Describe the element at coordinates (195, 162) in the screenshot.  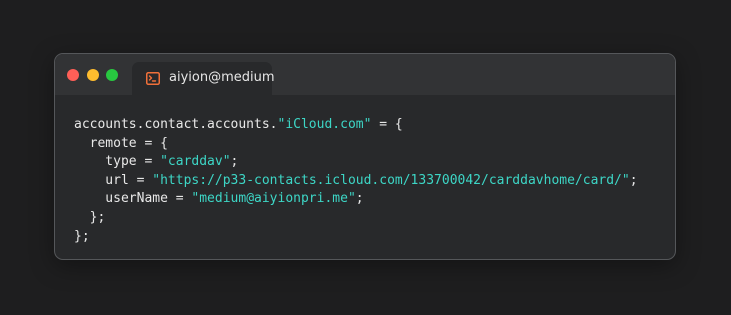
I see `code-string-token: "carddav"` at that location.